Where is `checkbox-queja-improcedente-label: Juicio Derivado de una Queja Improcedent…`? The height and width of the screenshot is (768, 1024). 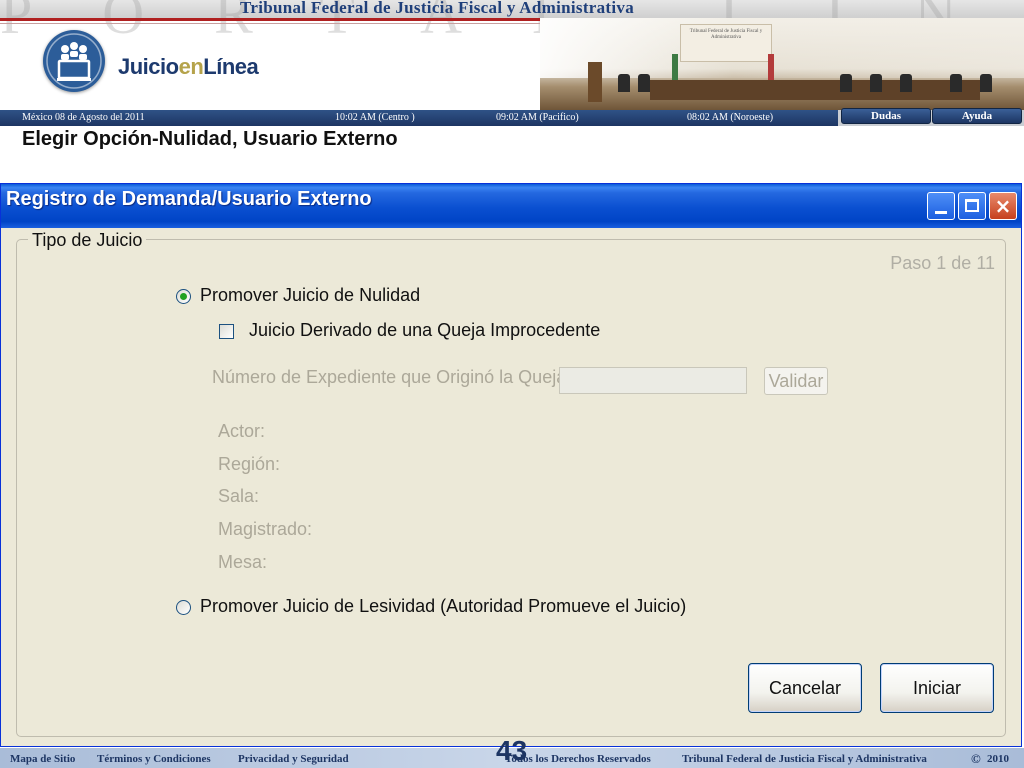 checkbox-queja-improcedente-label: Juicio Derivado de una Queja Improcedent… is located at coordinates (424, 330).